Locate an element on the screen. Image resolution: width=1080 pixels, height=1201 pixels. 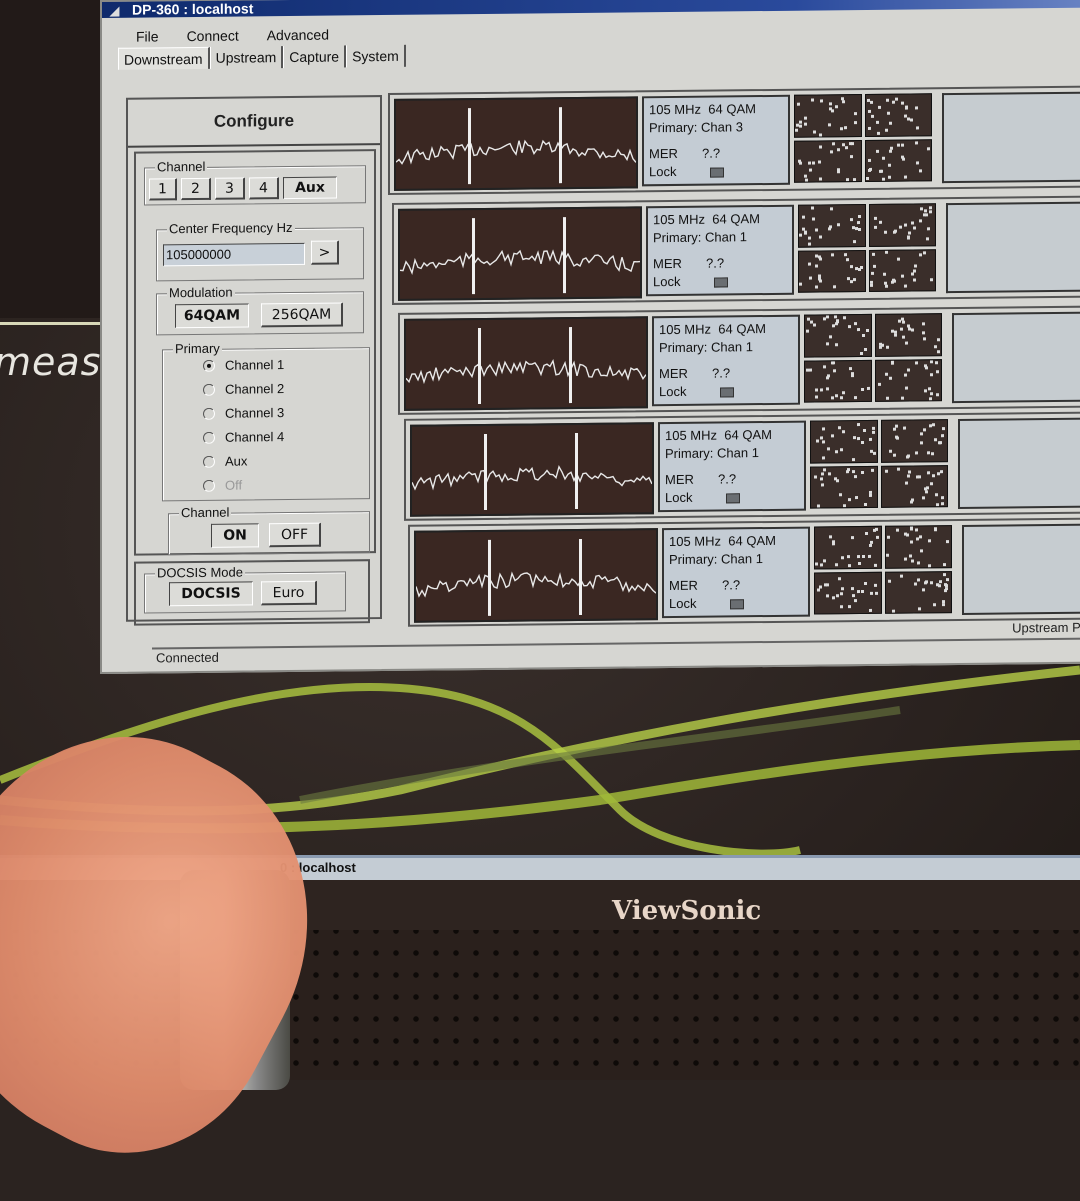
channel-3-button: 3 is located at coordinates (230, 188).